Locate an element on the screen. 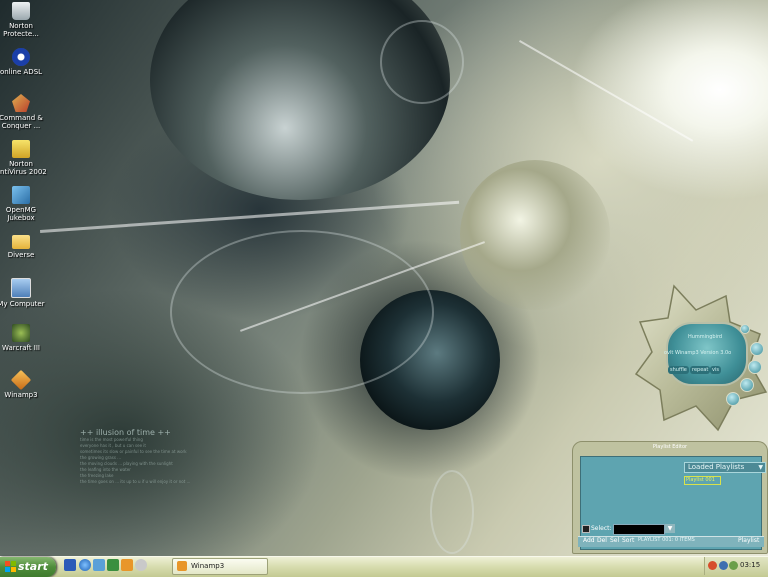 The height and width of the screenshot is (577, 768). tray-arrow-icon is located at coordinates (712, 565).